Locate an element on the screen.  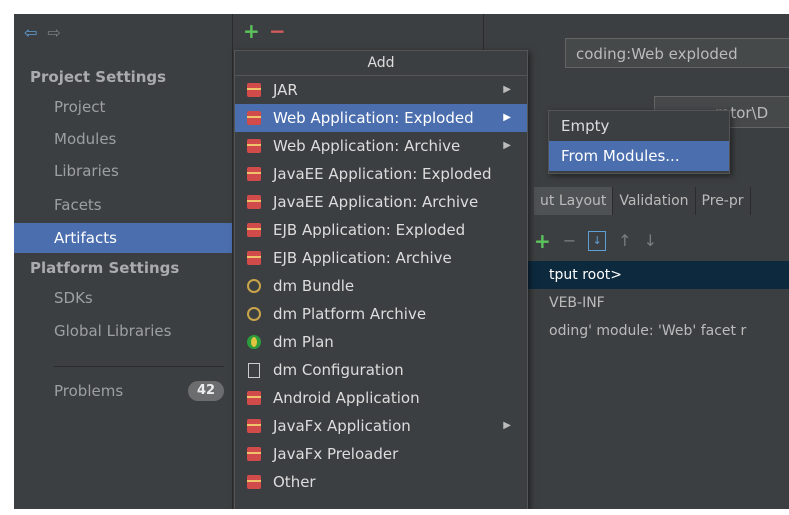
menu-item-android-application: Android Application is located at coordinates (381, 398).